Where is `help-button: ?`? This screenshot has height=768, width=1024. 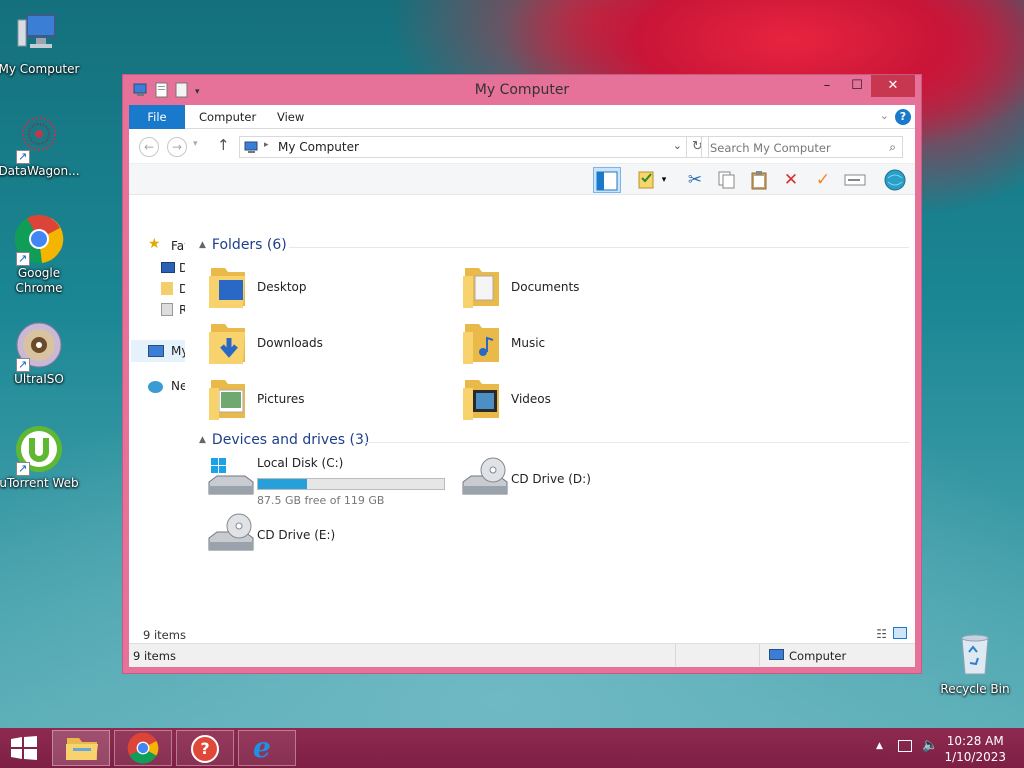
help-button: ? is located at coordinates (903, 117).